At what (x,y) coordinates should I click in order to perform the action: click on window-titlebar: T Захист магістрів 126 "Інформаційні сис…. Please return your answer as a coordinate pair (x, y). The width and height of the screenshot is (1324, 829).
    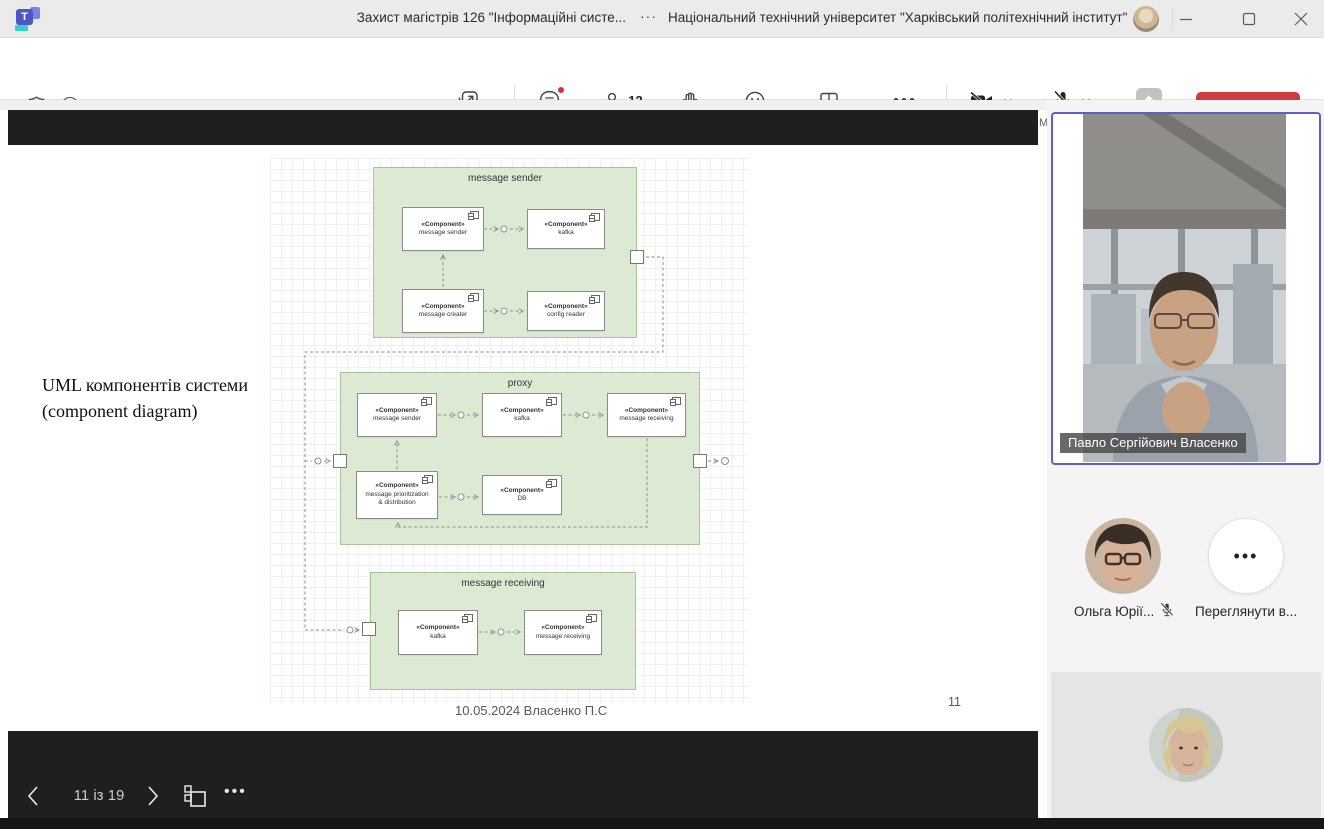
    Looking at the image, I should click on (662, 19).